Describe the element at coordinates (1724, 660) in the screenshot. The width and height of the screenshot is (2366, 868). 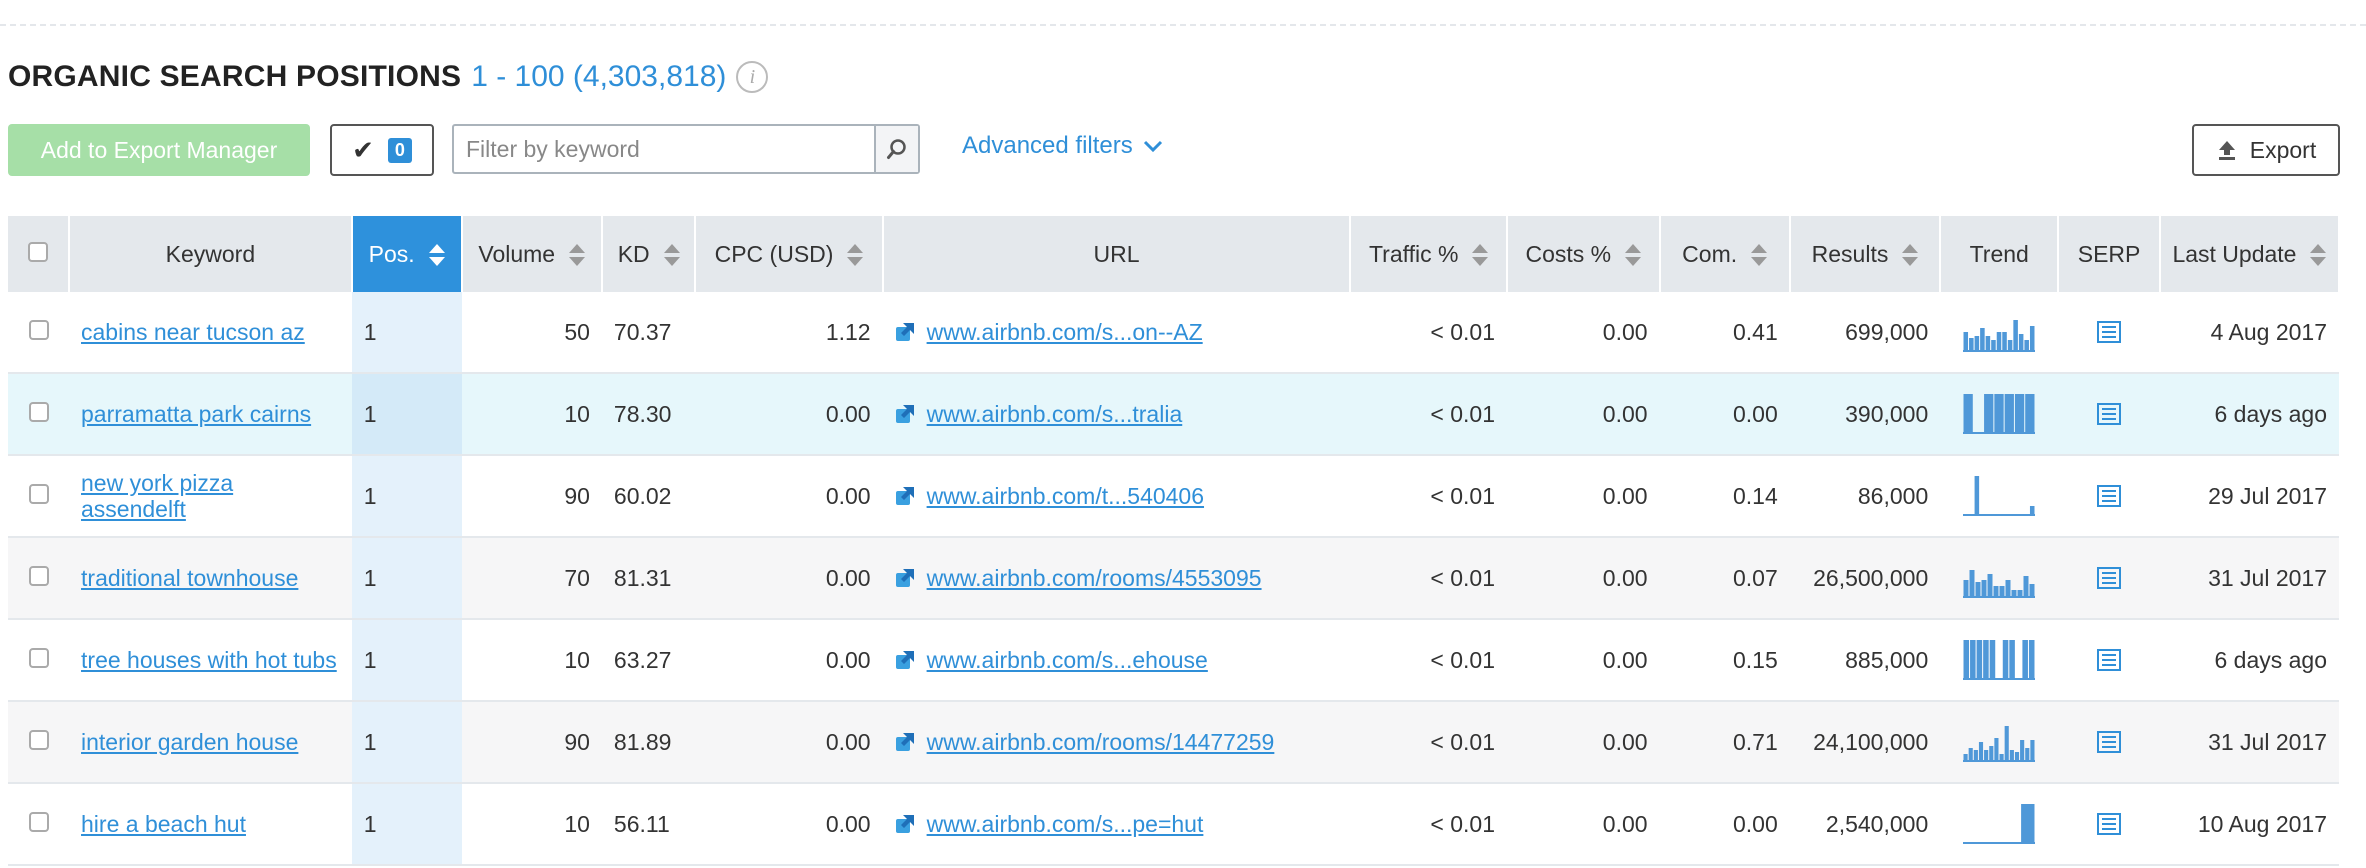
I see `com-cell: 0.15` at that location.